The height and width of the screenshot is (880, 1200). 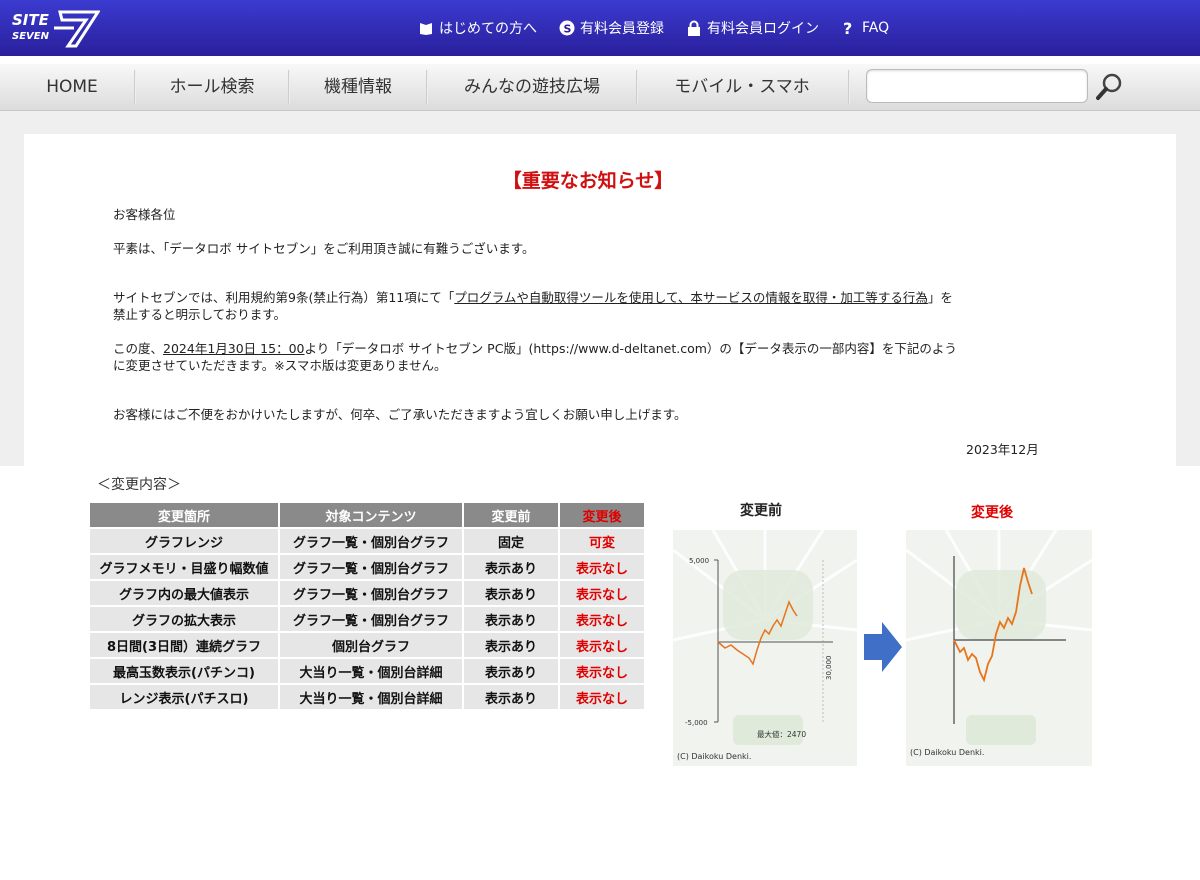 I want to click on book-icon, so click(x=426, y=29).